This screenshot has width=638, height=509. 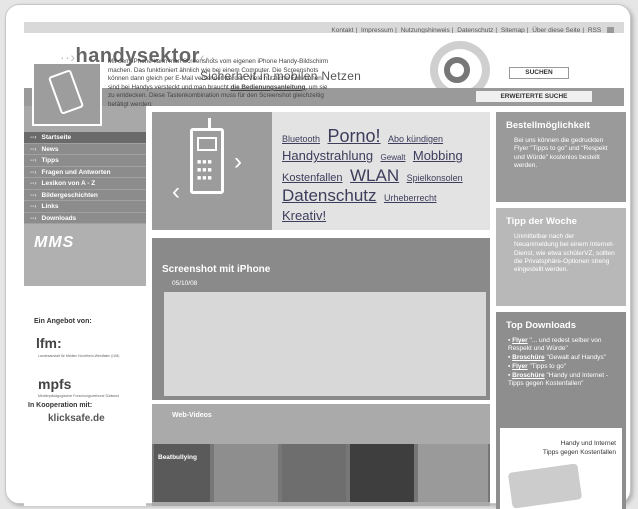 I want to click on order-title: Bestellmöglichkeit, so click(x=561, y=121).